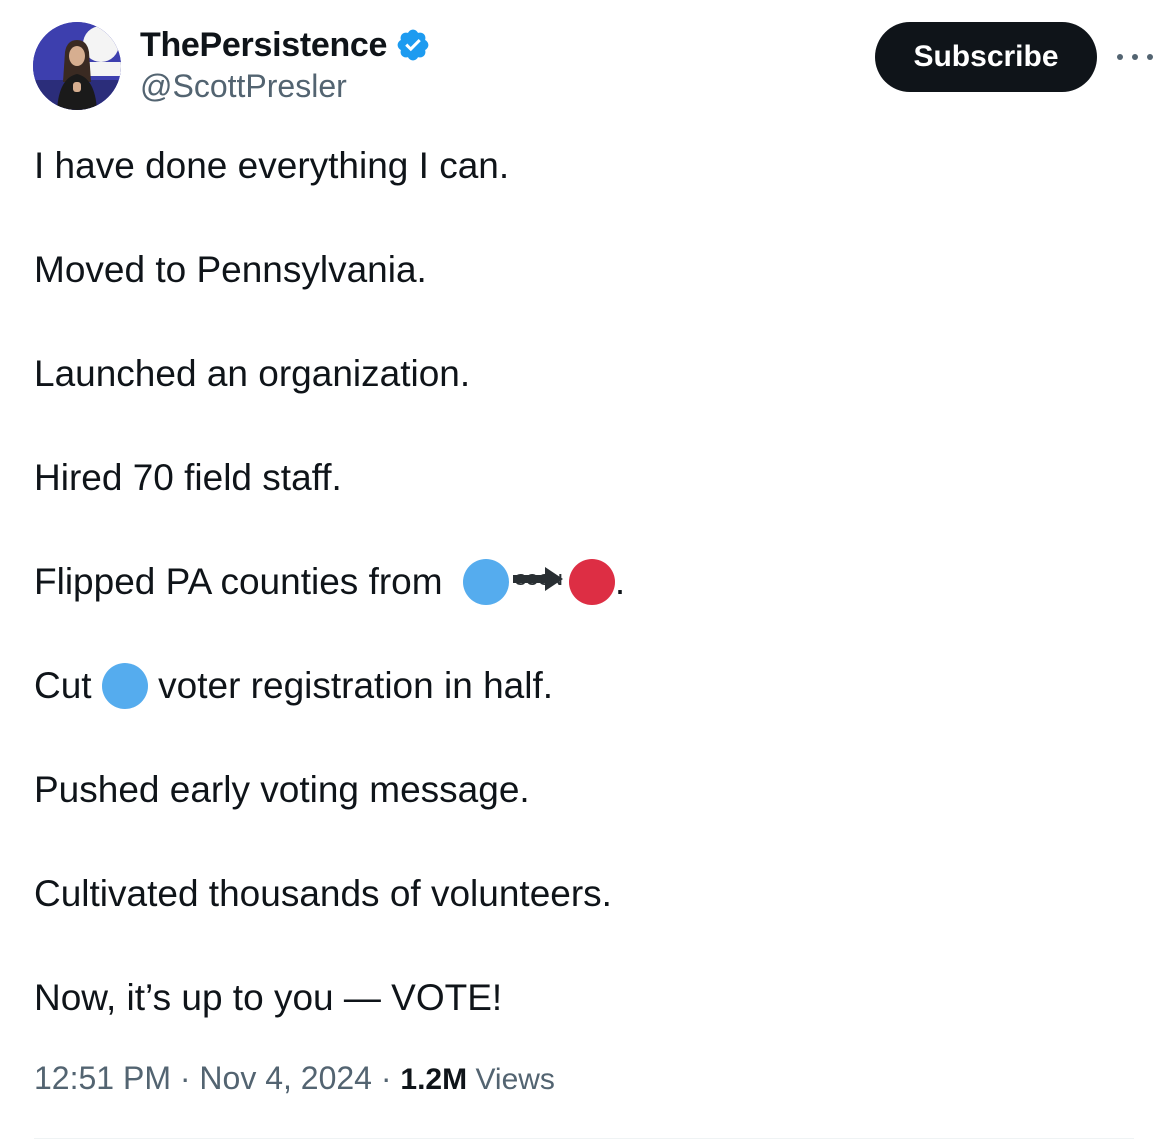 This screenshot has height=1142, width=1174. What do you see at coordinates (413, 45) in the screenshot?
I see `verified-badge-icon` at bounding box center [413, 45].